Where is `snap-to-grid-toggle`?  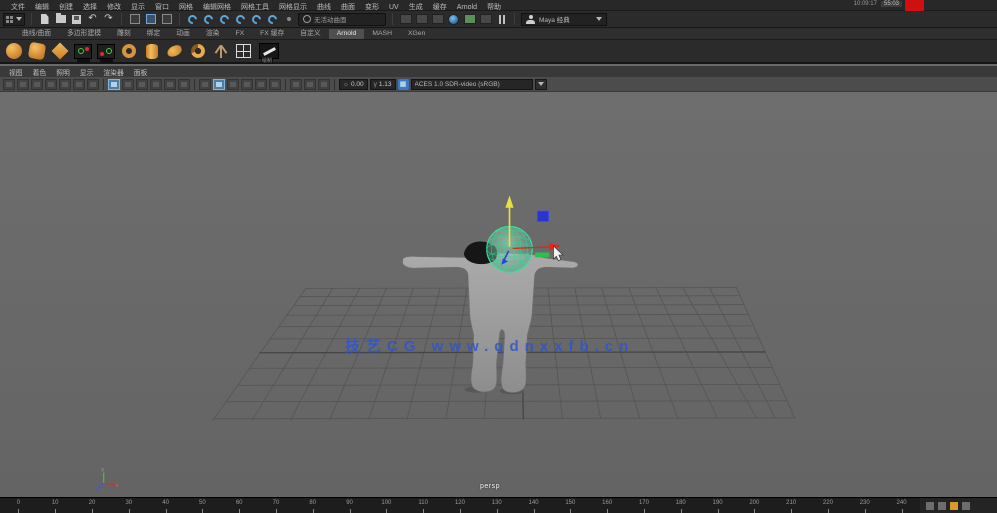
snap-to-grid-toggle is located at coordinates (192, 19).